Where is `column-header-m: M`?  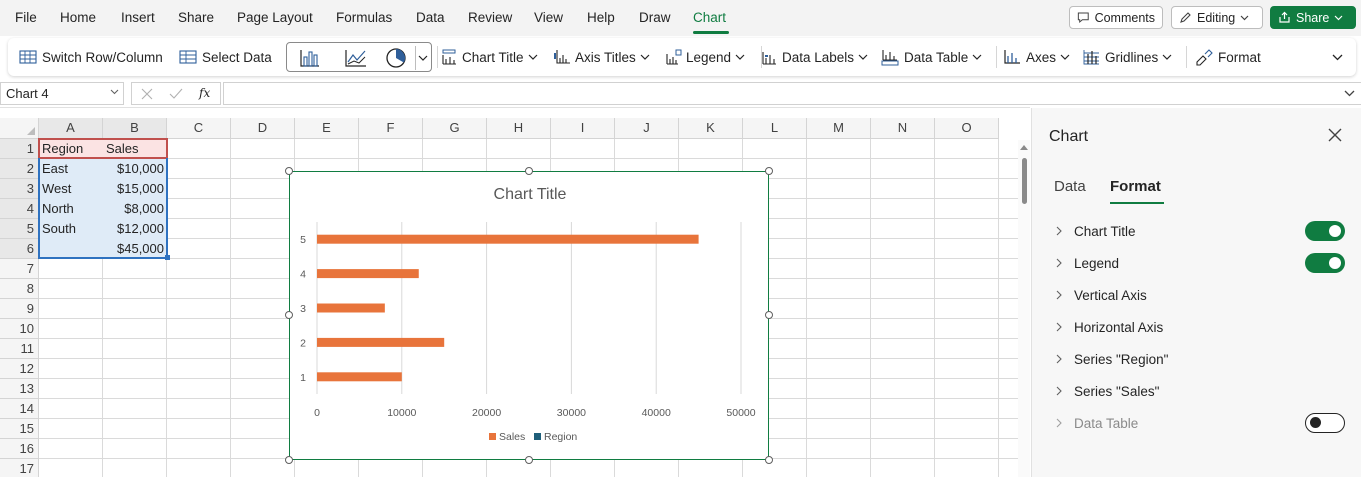
column-header-m: M is located at coordinates (839, 128).